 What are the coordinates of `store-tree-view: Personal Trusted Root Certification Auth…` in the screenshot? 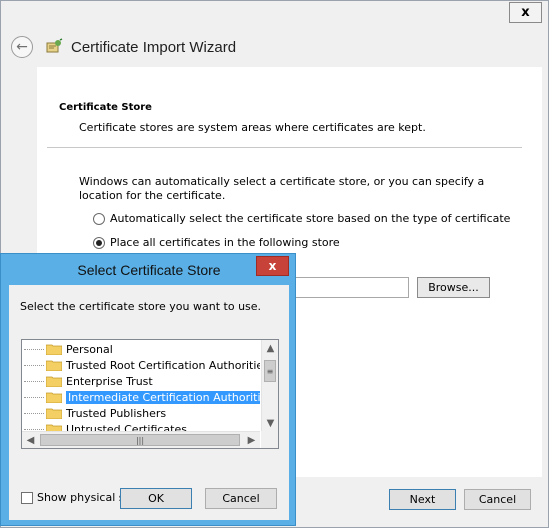 It's located at (150, 394).